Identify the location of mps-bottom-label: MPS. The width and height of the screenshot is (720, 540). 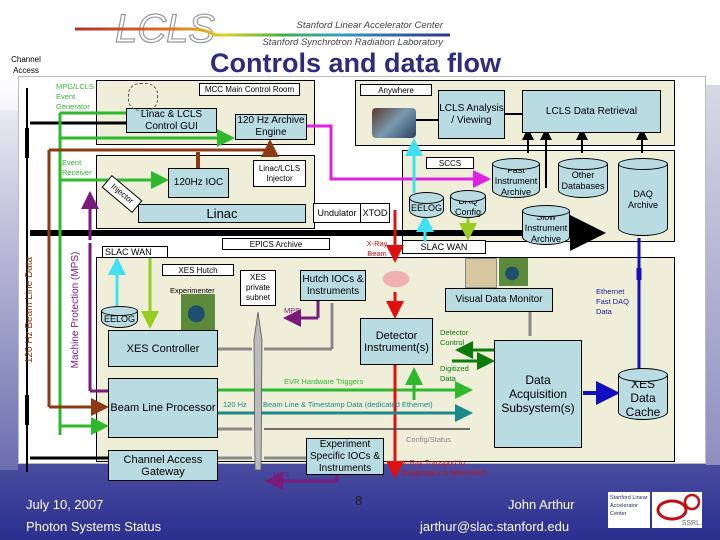
(281, 474).